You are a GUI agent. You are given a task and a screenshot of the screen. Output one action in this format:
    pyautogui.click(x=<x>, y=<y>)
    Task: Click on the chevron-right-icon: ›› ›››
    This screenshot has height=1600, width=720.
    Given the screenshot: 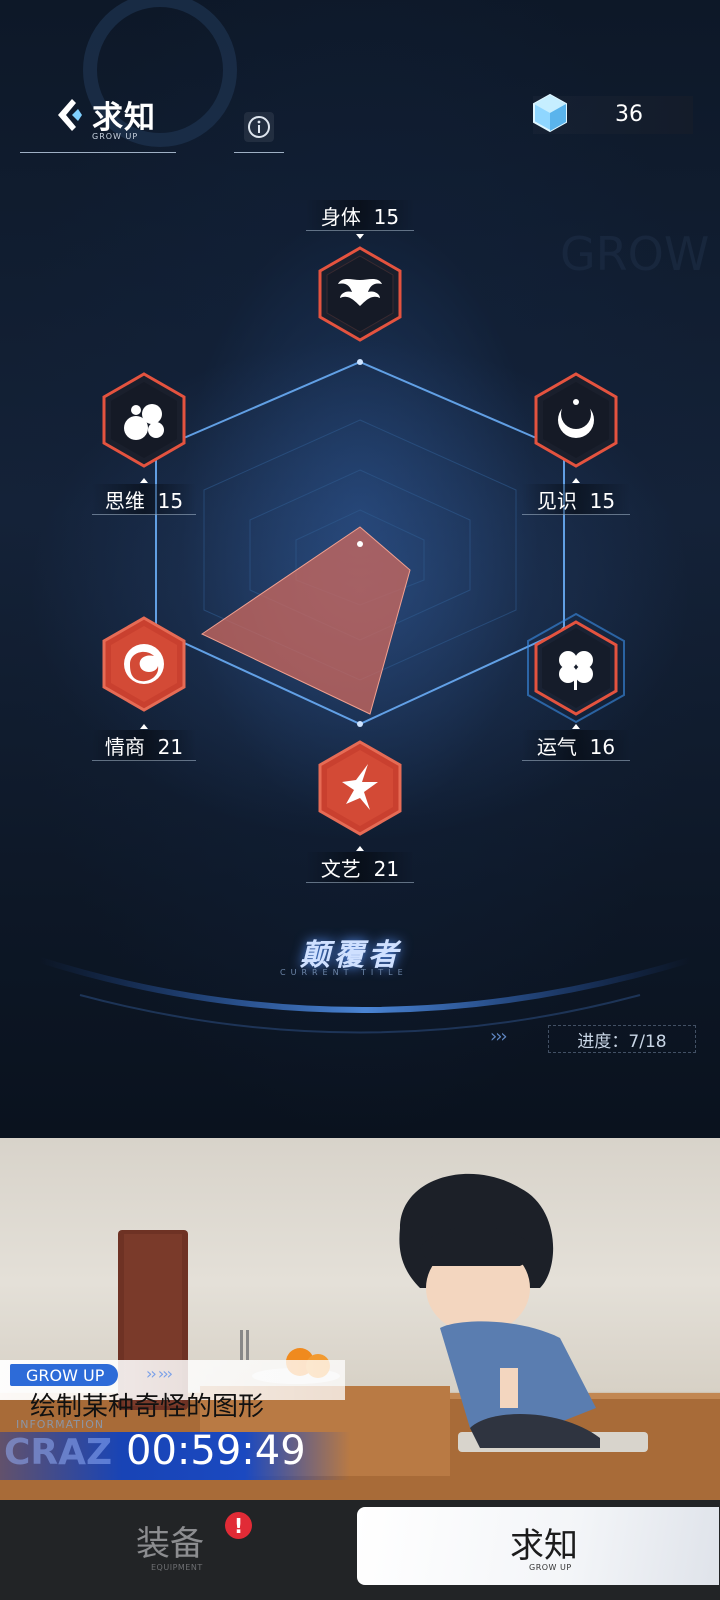 What is the action you would take?
    pyautogui.click(x=159, y=1373)
    